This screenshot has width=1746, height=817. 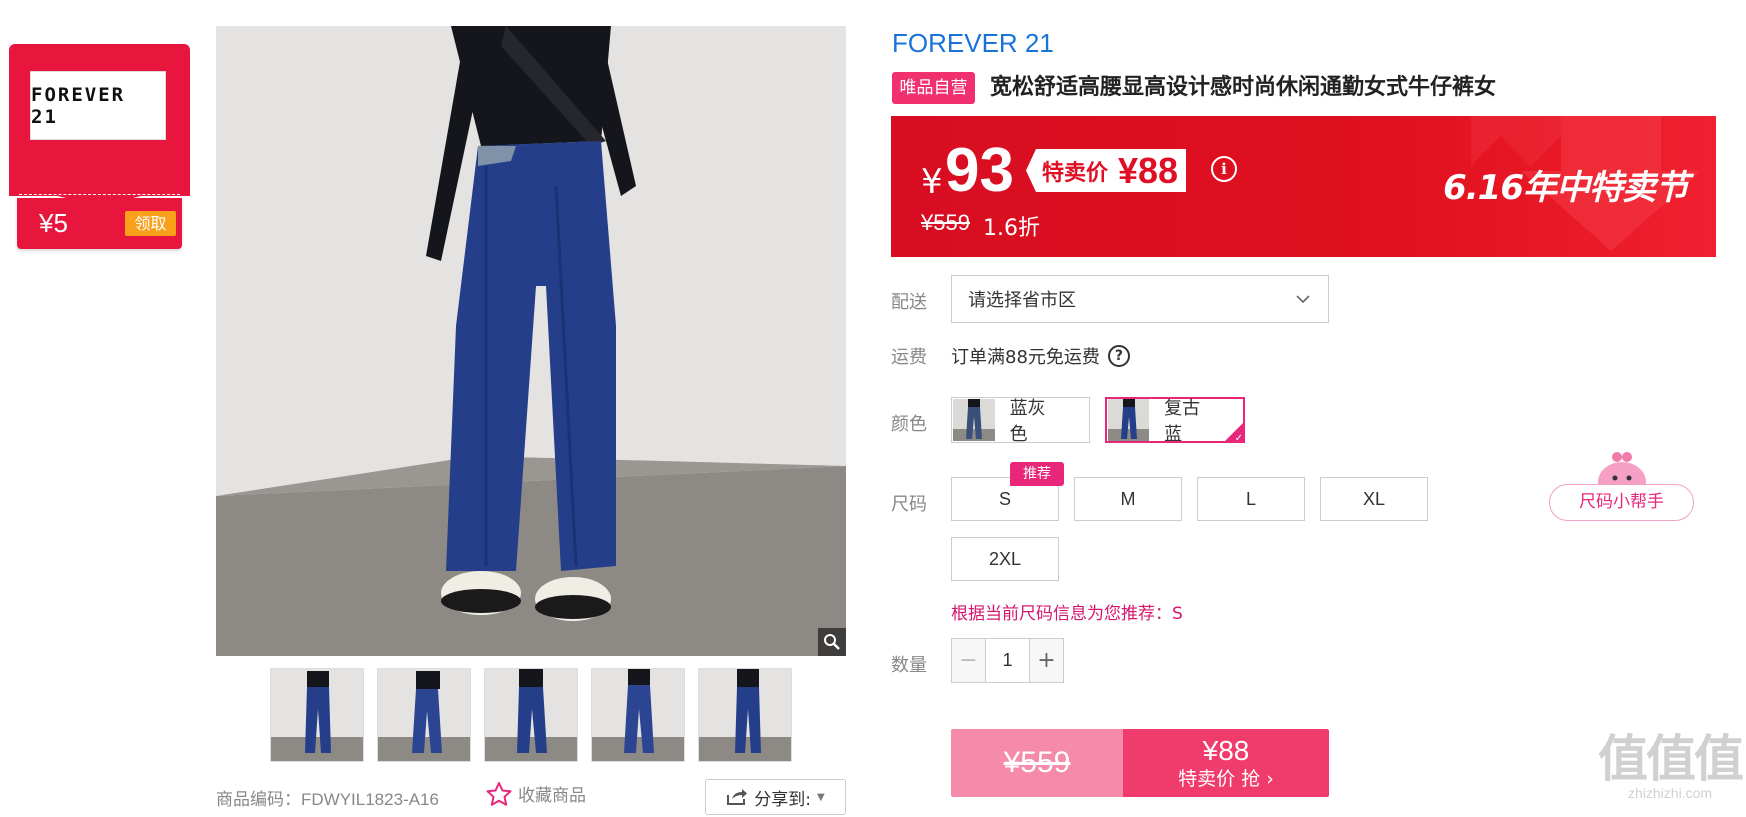 What do you see at coordinates (1622, 470) in the screenshot?
I see `mascot-icon` at bounding box center [1622, 470].